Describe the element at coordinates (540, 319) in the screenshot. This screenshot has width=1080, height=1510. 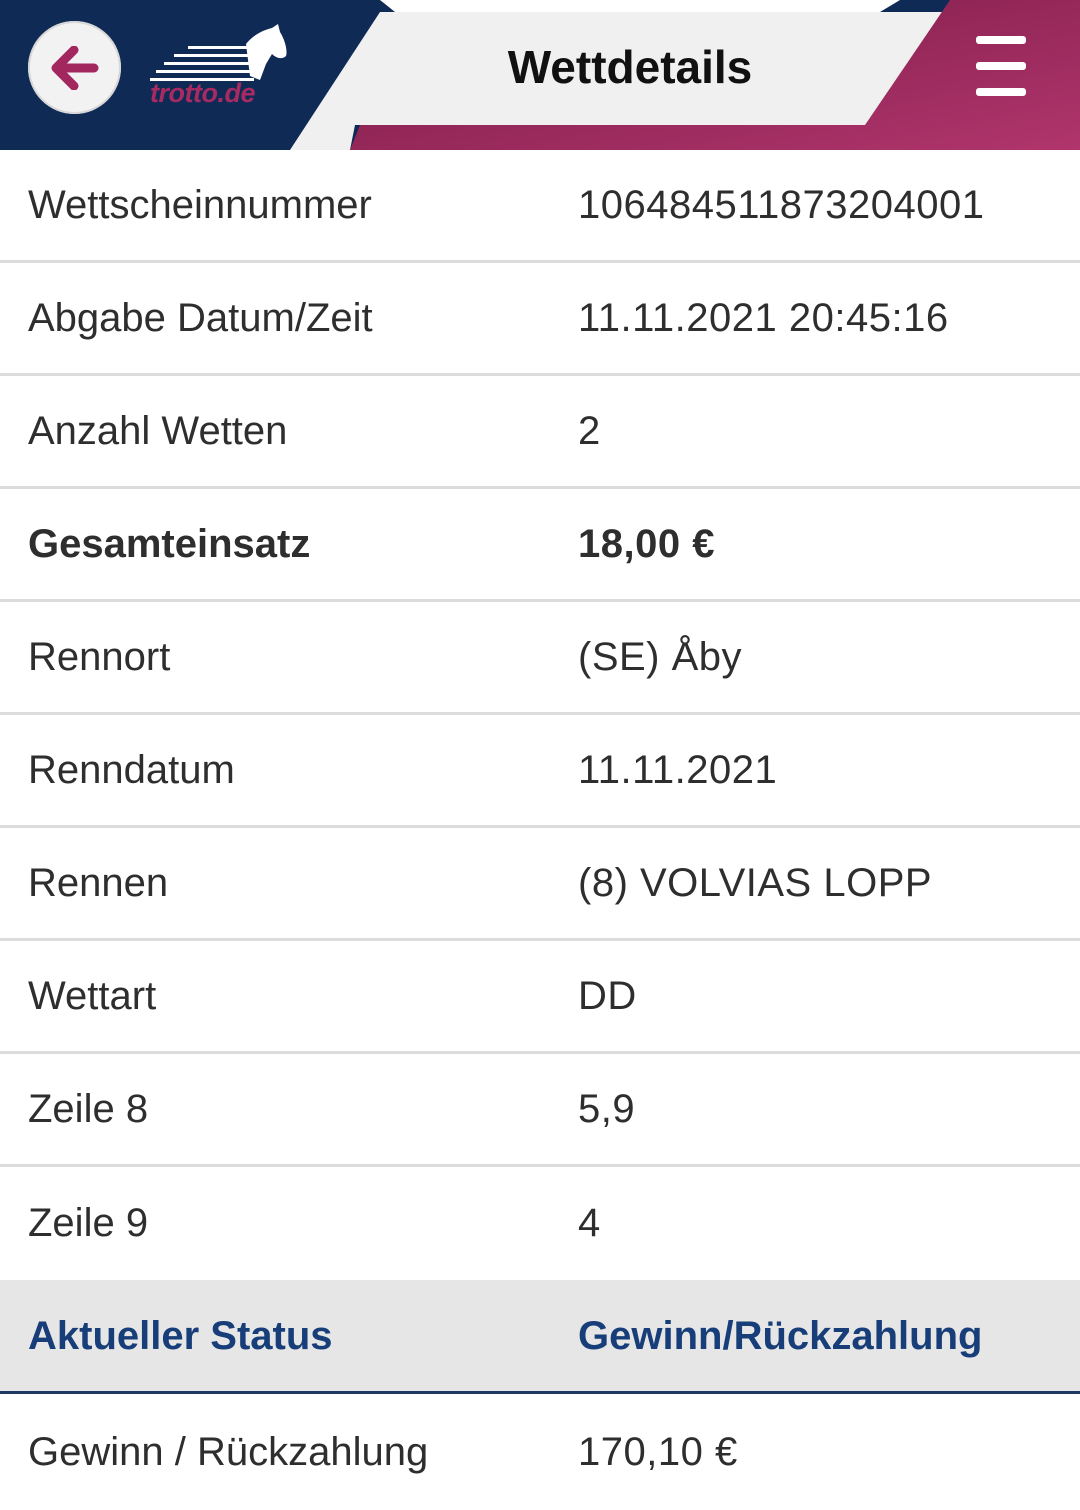
I see `detail-row-submission-datetime: Abgabe Datum/Zeit 11.11.2021 20:45:16` at that location.